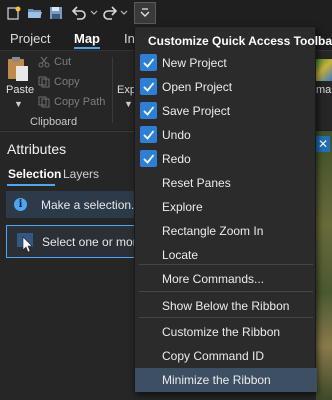 The width and height of the screenshot is (332, 400). I want to click on menu-item-label: Redo, so click(176, 159).